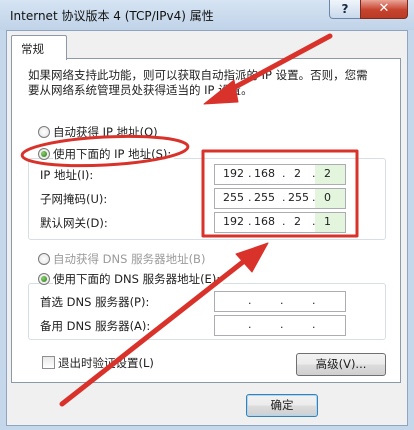  What do you see at coordinates (105, 151) in the screenshot?
I see `annotation-ellipse` at bounding box center [105, 151].